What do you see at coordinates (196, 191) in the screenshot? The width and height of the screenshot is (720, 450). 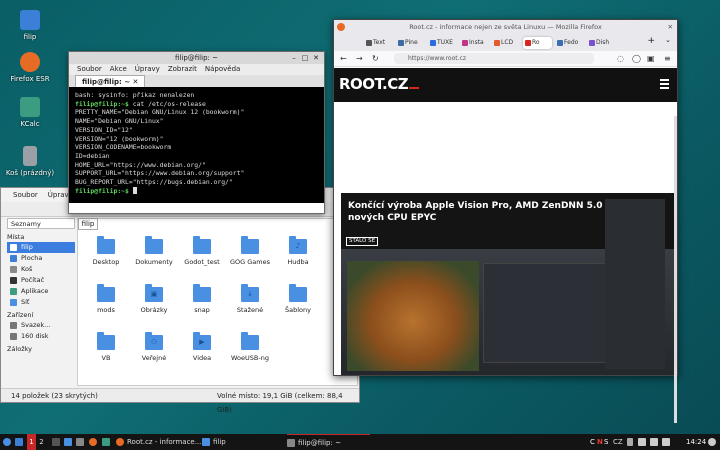 I see `terminal-line: filip@filip:~$` at bounding box center [196, 191].